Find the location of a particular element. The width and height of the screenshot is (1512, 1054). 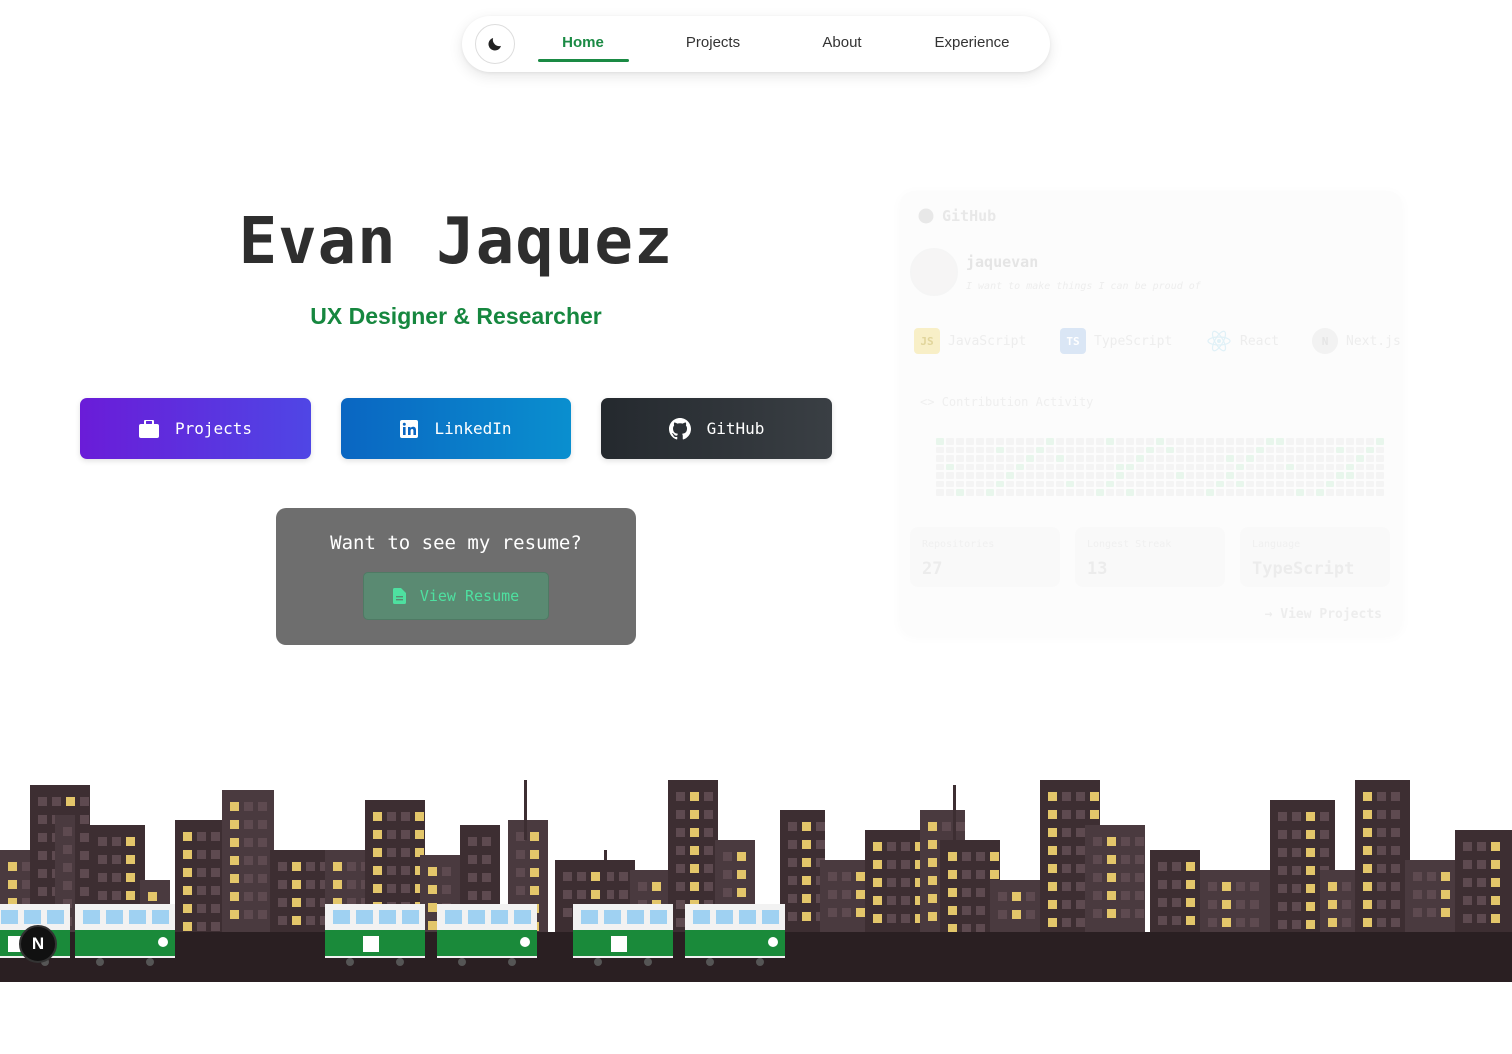

stat-repositories-value: 27 is located at coordinates (932, 569).